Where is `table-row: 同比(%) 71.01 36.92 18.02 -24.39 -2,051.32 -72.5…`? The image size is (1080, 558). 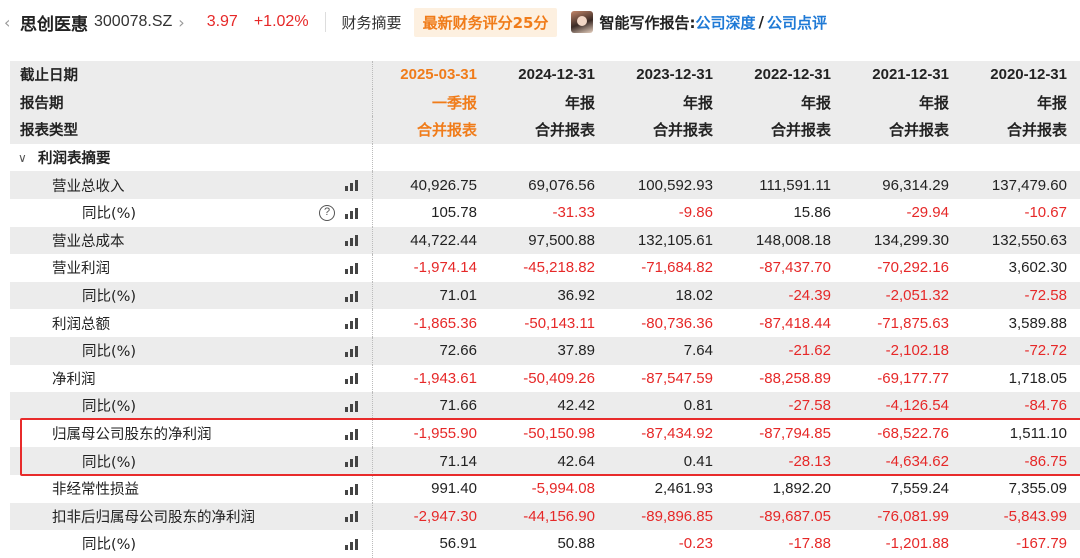
table-row: 同比(%) 71.01 36.92 18.02 -24.39 -2,051.32 -72.5… is located at coordinates (545, 295).